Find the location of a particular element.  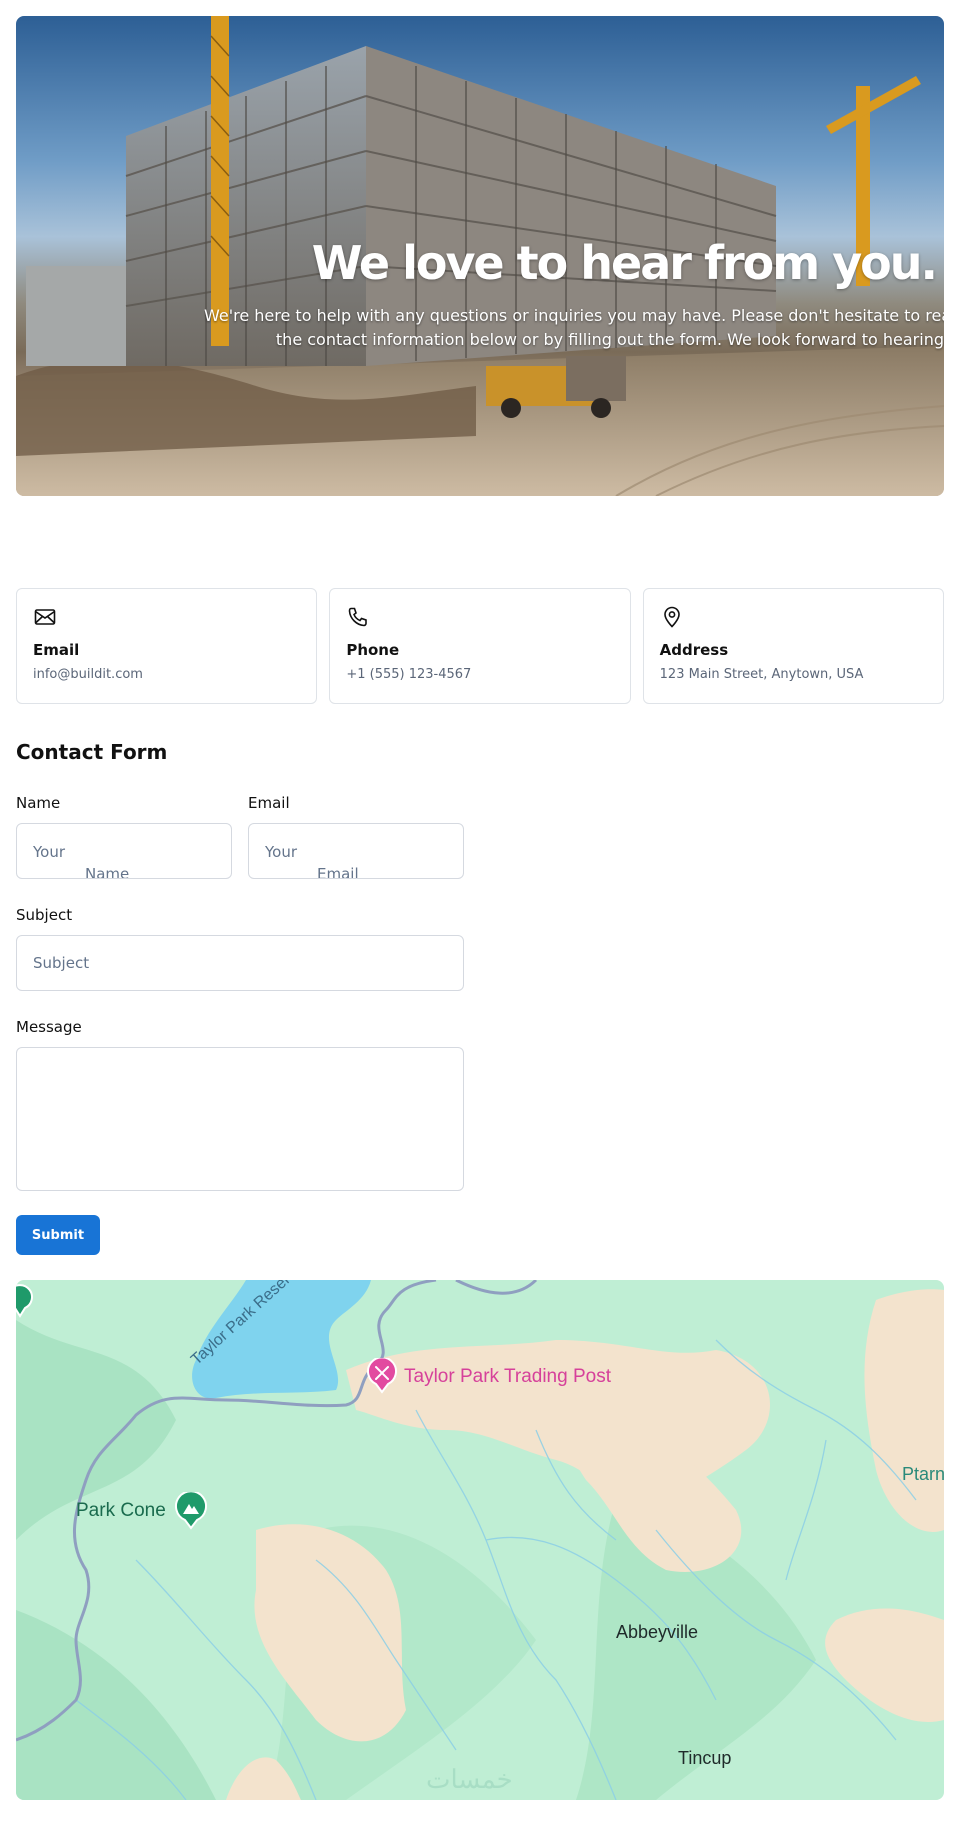

map-label-park-cone: Park Cone is located at coordinates (121, 1511).